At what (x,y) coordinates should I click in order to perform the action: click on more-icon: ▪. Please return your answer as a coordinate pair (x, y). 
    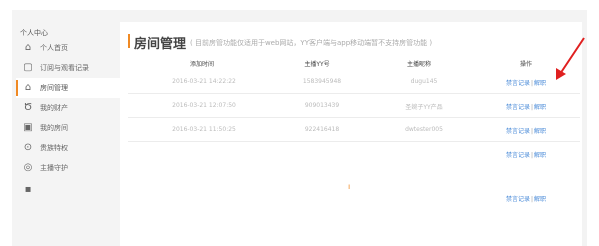
    Looking at the image, I should click on (28, 189).